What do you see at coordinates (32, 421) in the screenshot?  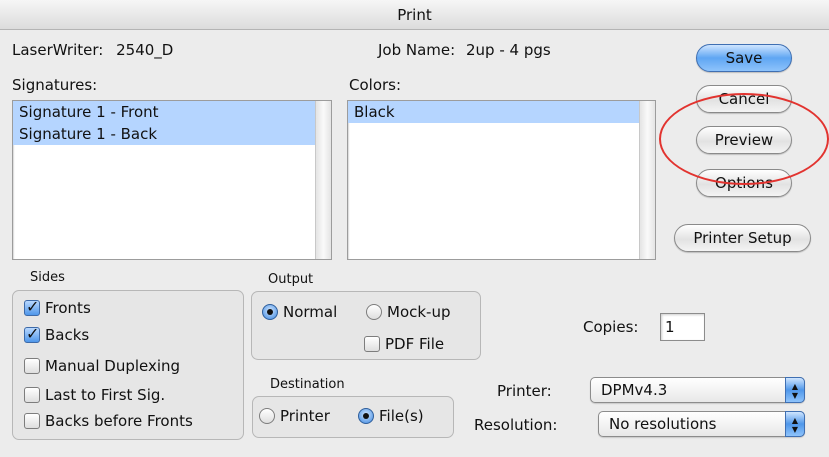 I see `backs-before-fronts-checkbox` at bounding box center [32, 421].